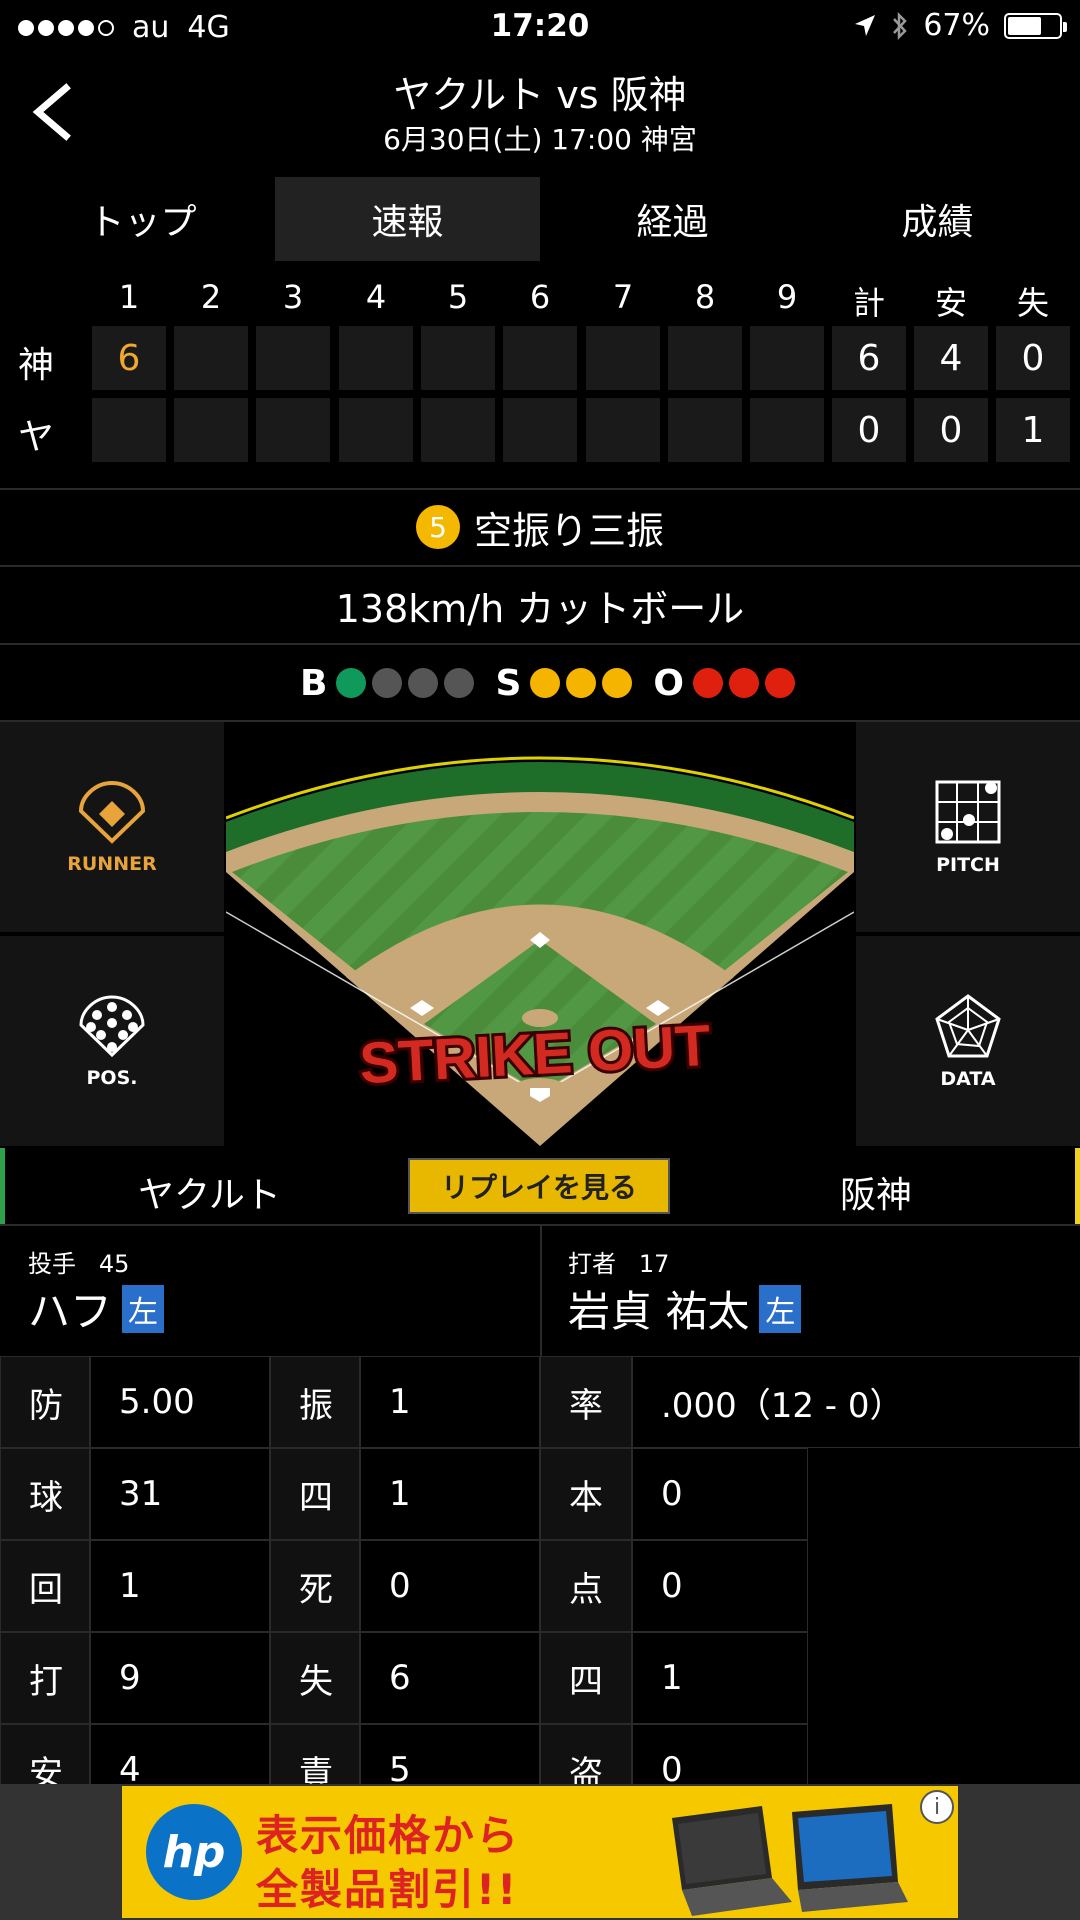  What do you see at coordinates (937, 219) in the screenshot?
I see `tab-stats: 成績` at bounding box center [937, 219].